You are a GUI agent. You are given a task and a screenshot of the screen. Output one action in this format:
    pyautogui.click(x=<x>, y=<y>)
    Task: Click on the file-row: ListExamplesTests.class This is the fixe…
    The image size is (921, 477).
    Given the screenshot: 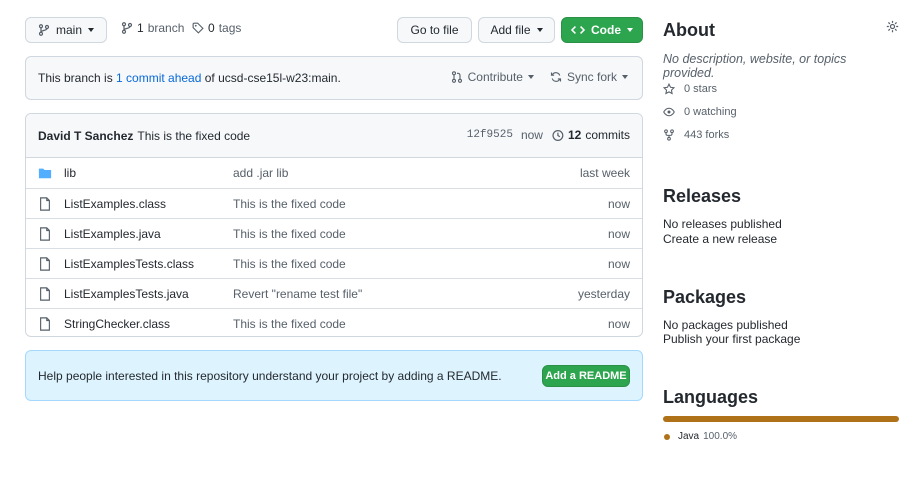 What is the action you would take?
    pyautogui.click(x=334, y=263)
    